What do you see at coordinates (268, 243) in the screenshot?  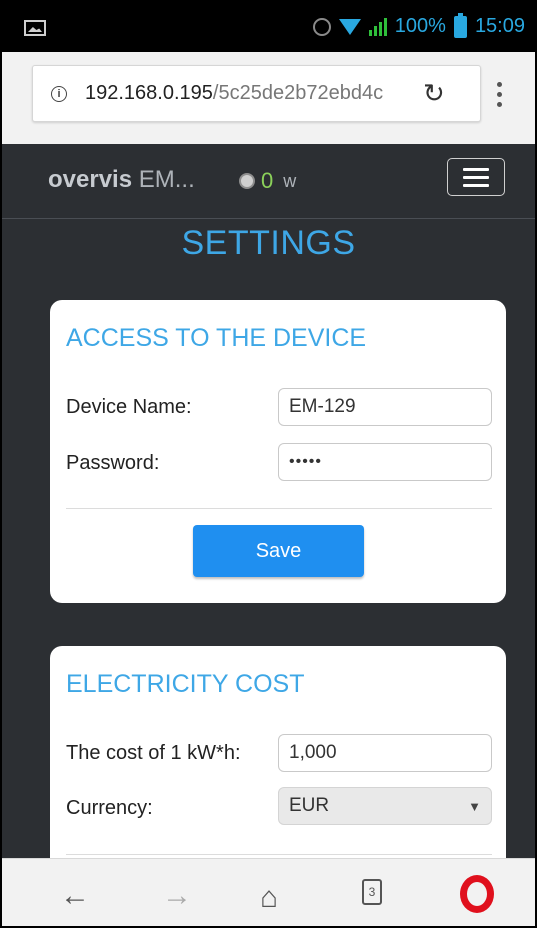 I see `page-title: SETTINGS` at bounding box center [268, 243].